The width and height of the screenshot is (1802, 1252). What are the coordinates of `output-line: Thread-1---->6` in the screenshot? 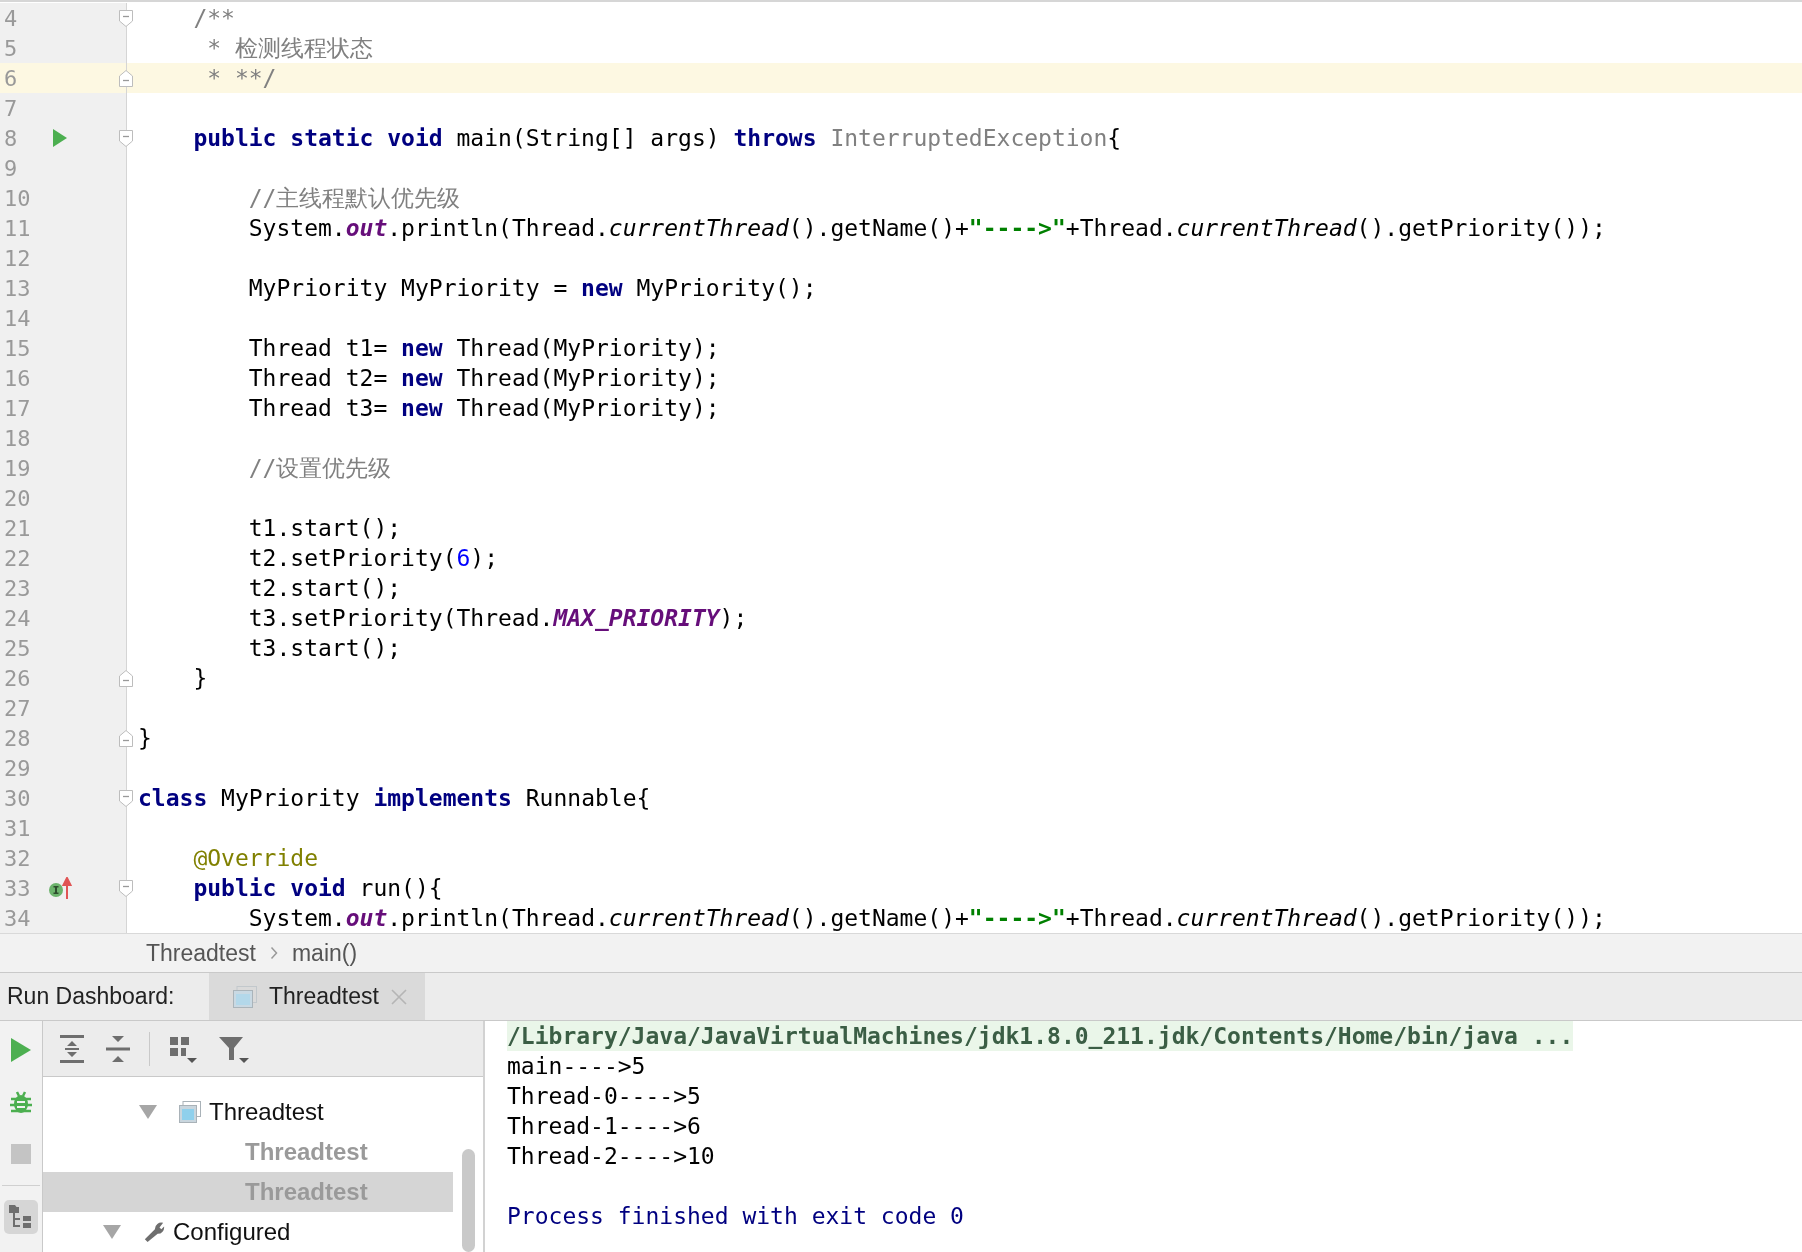 It's located at (604, 1126).